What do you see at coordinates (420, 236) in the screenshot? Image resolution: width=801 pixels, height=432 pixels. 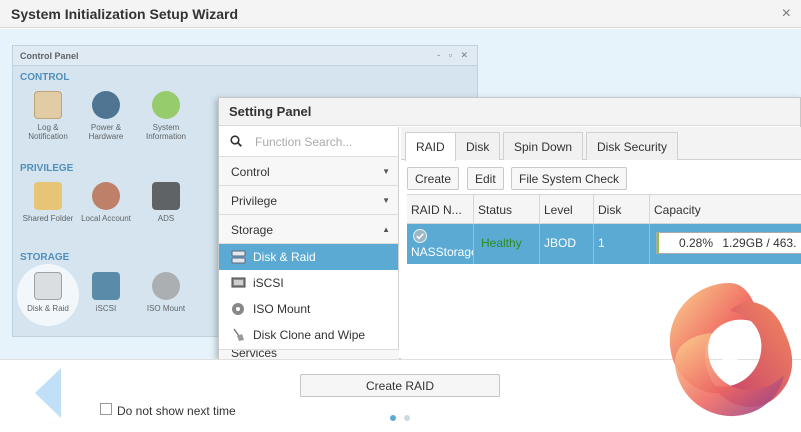 I see `check-icon` at bounding box center [420, 236].